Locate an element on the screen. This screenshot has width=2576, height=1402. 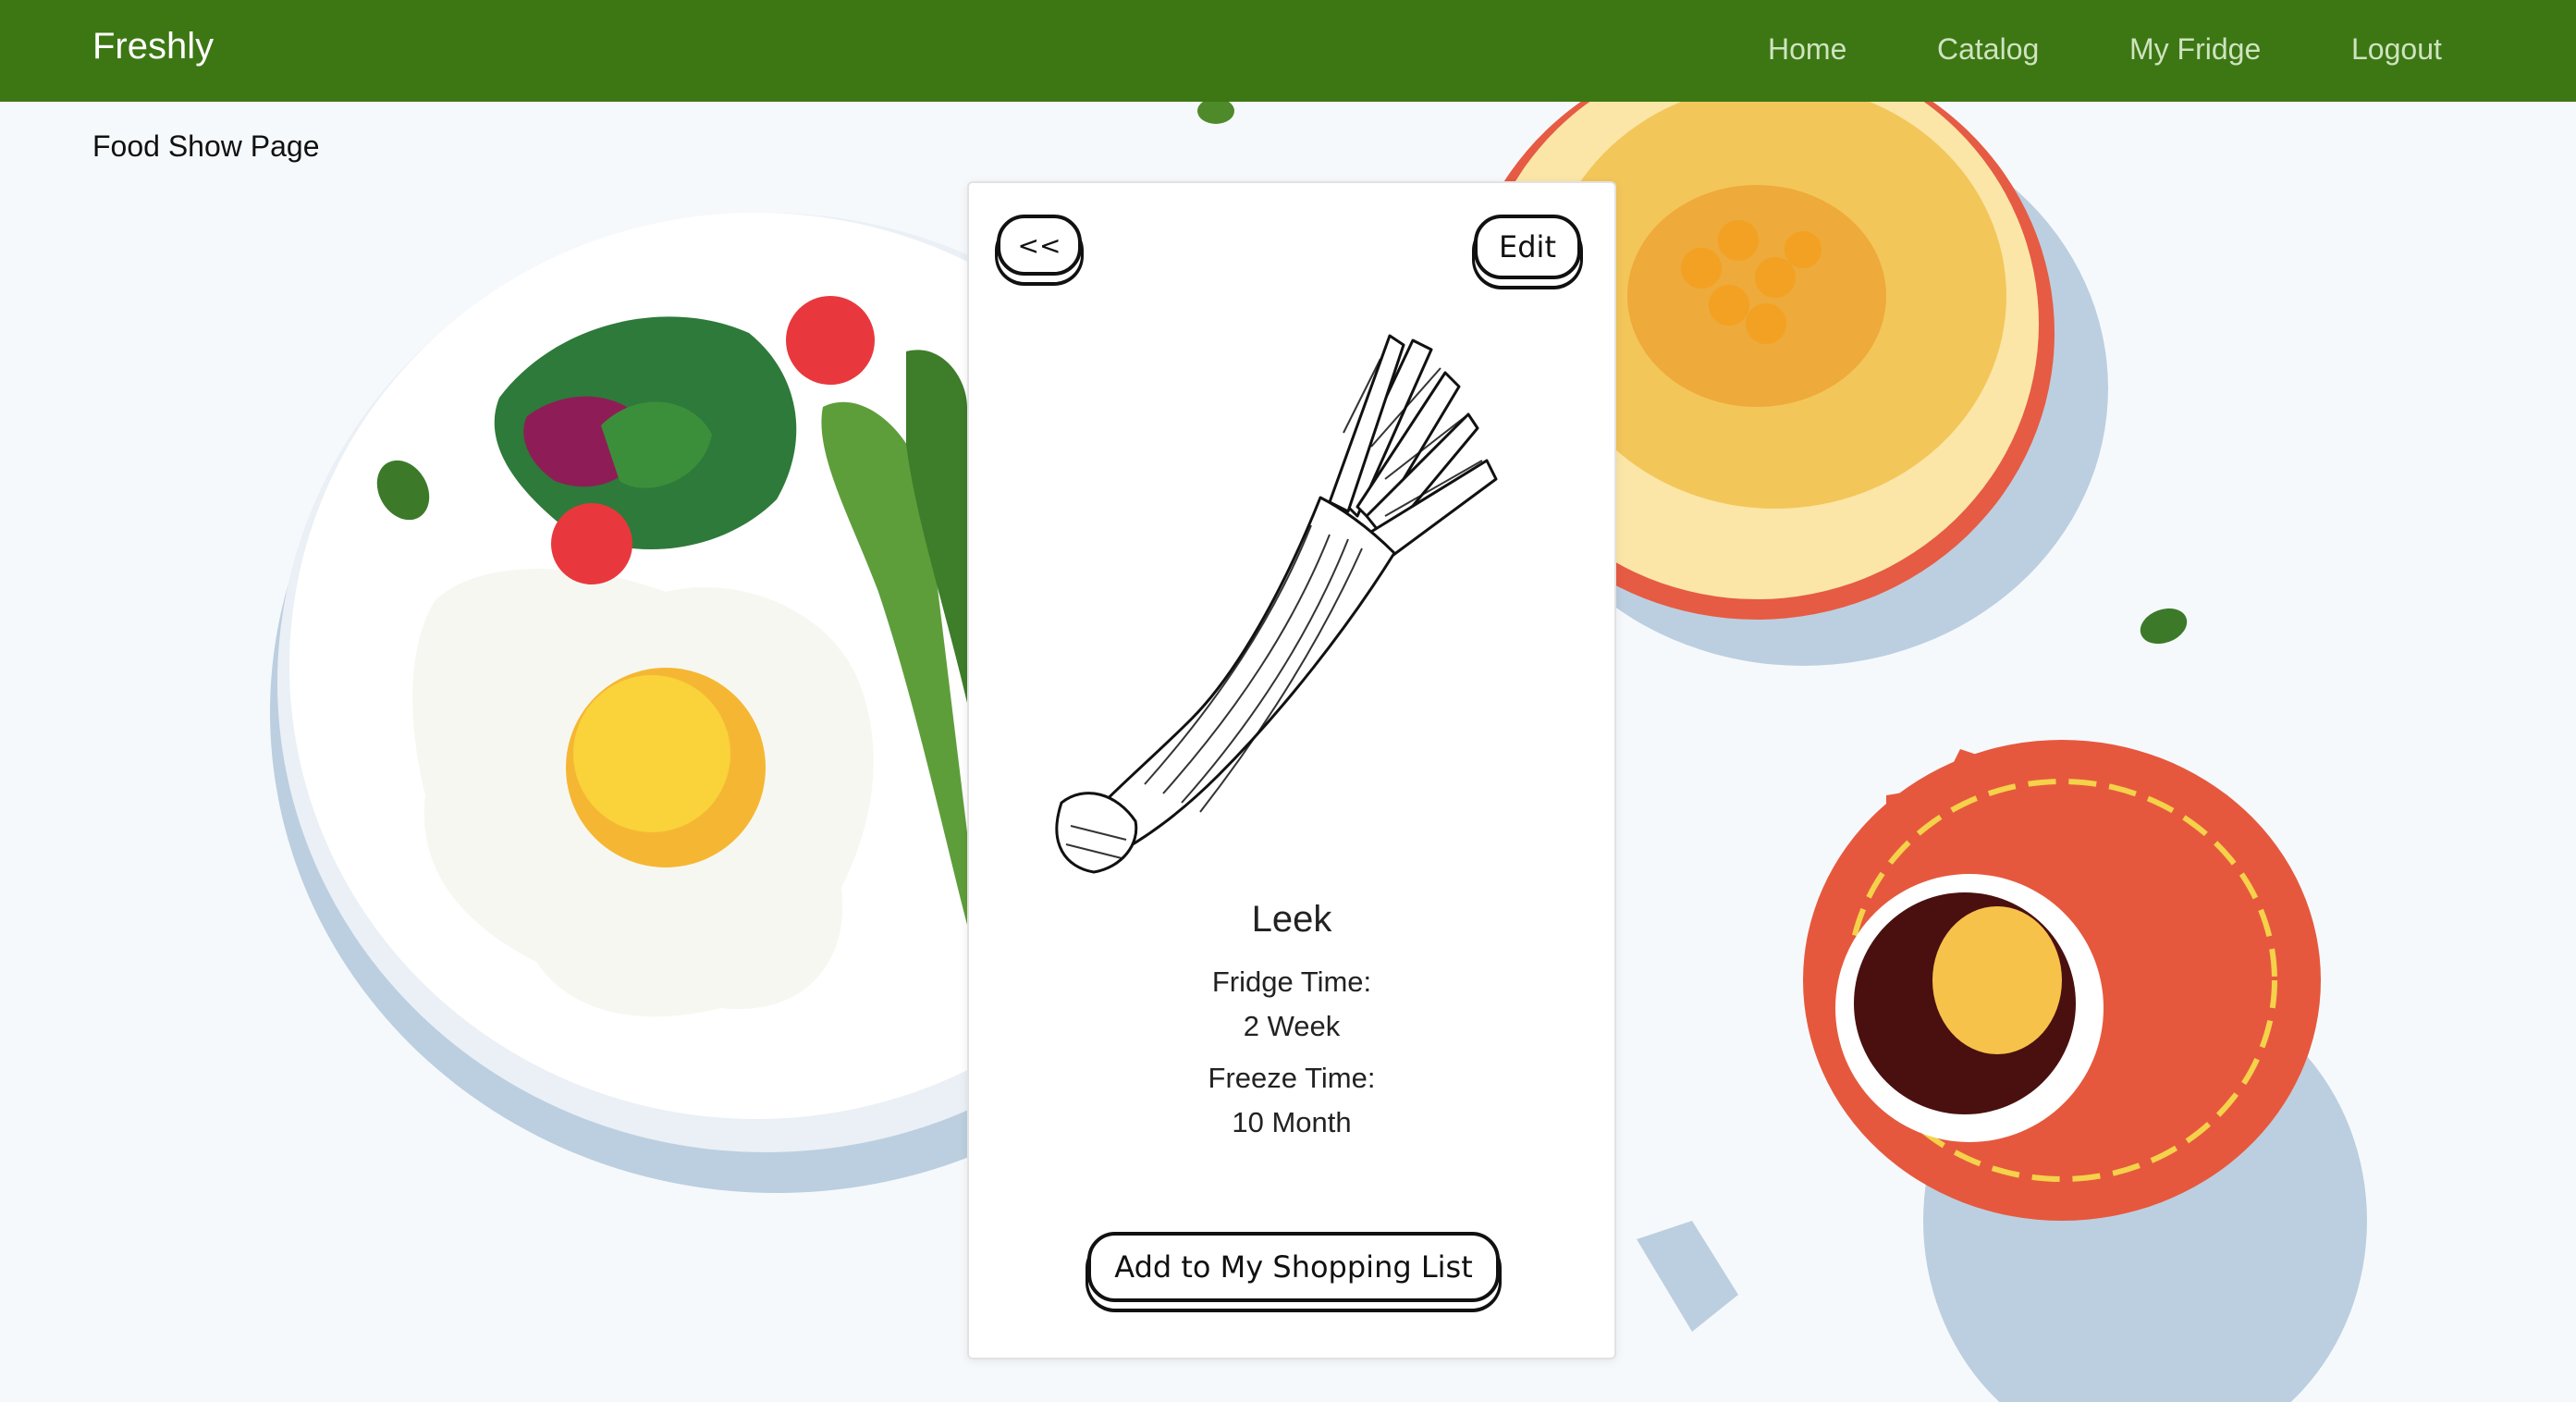
food-name: Leek is located at coordinates (1291, 919).